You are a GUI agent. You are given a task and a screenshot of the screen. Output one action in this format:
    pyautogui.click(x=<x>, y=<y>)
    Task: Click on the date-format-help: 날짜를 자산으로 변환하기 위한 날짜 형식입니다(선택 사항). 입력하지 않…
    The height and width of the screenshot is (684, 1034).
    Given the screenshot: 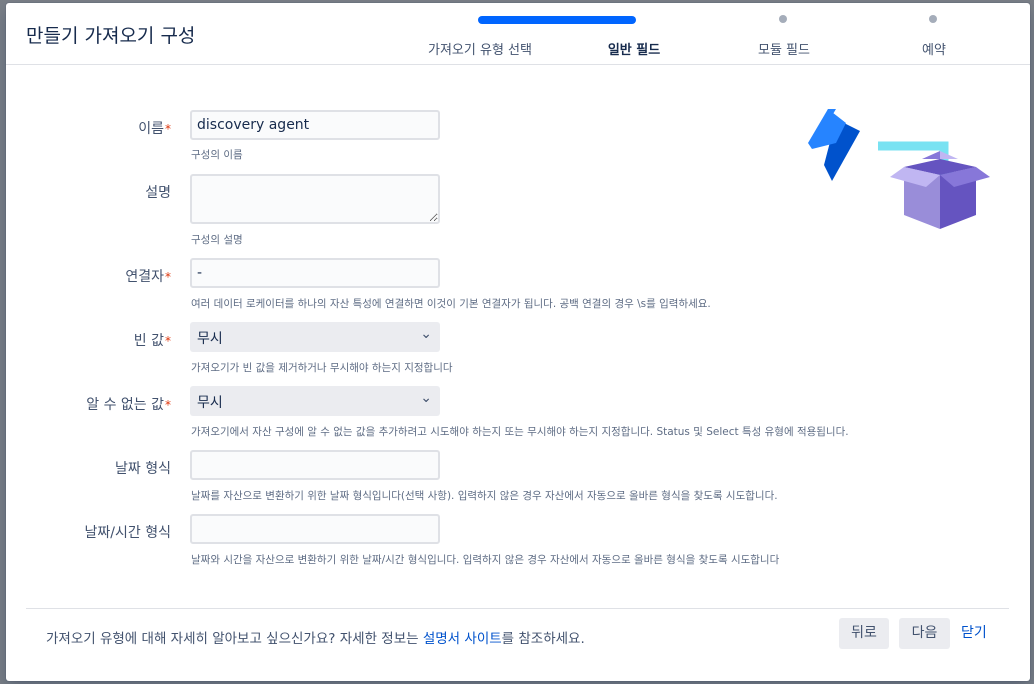 What is the action you would take?
    pyautogui.click(x=484, y=496)
    